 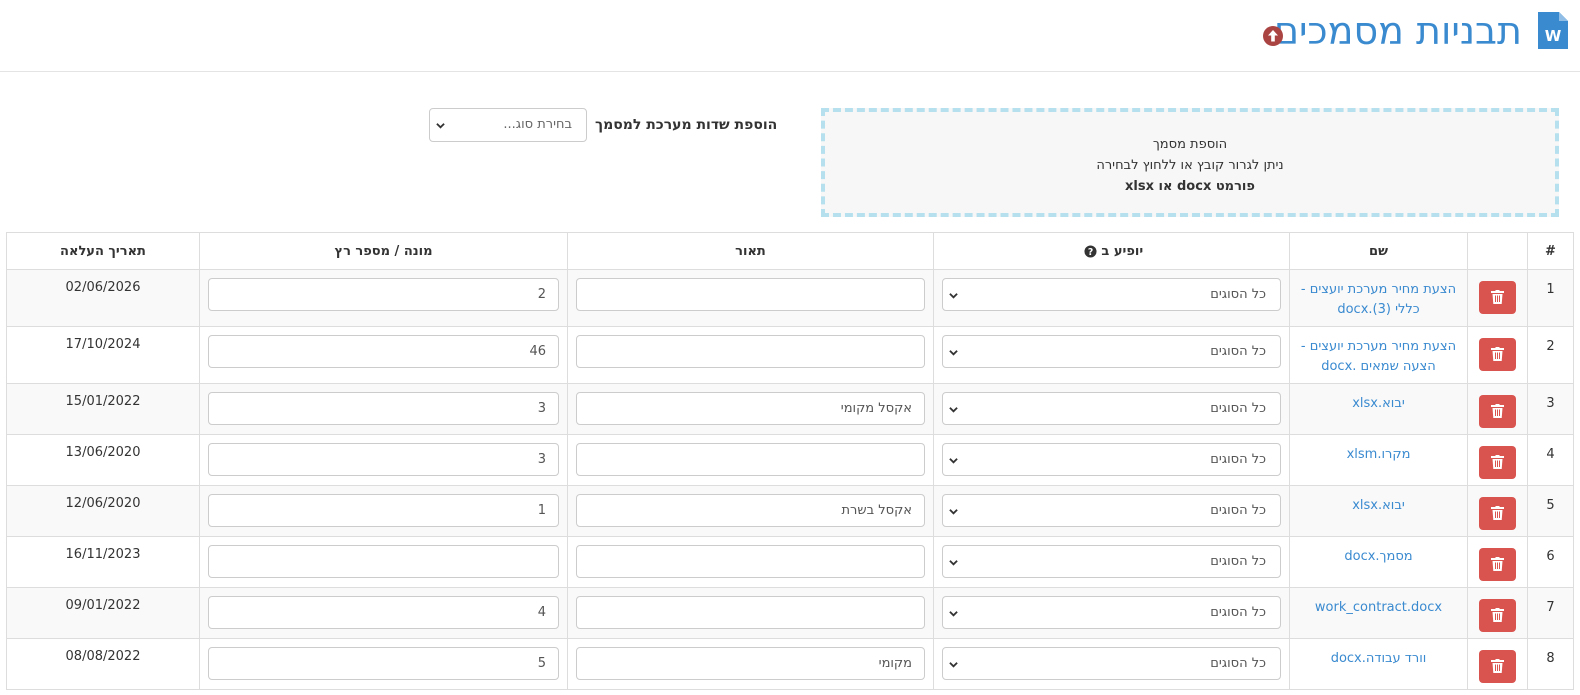 What do you see at coordinates (750, 408) in the screenshot?
I see `description-input: אקסל מקומי` at bounding box center [750, 408].